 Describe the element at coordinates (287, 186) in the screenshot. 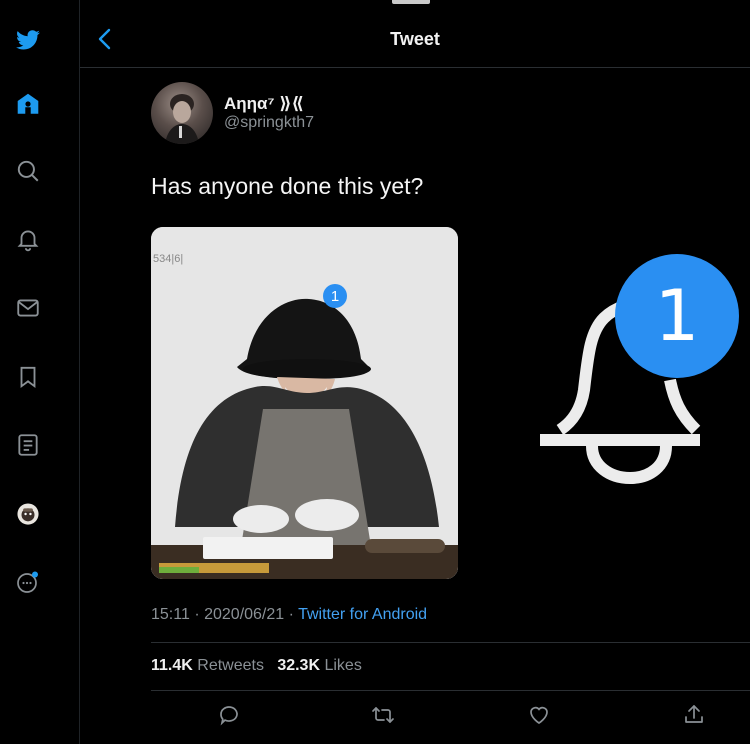

I see `tweet-text: Has anyone done this yet?` at that location.